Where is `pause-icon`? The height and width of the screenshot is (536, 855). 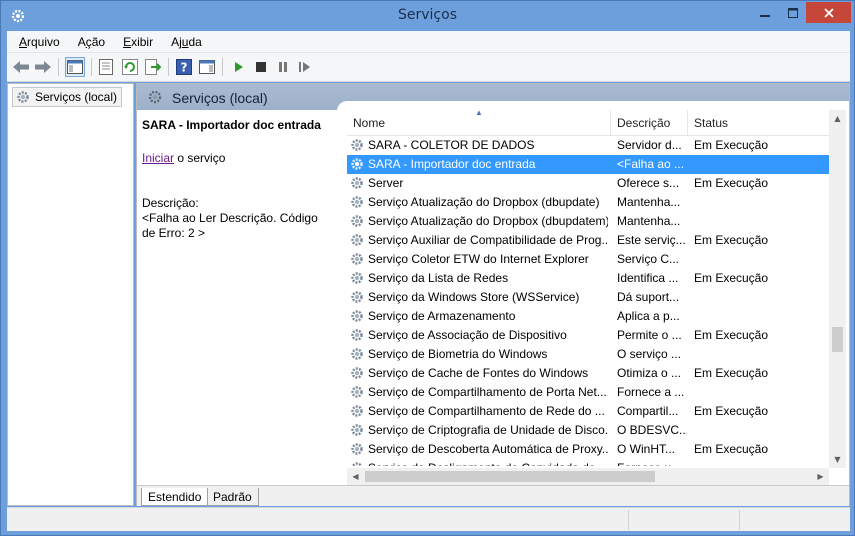 pause-icon is located at coordinates (283, 67).